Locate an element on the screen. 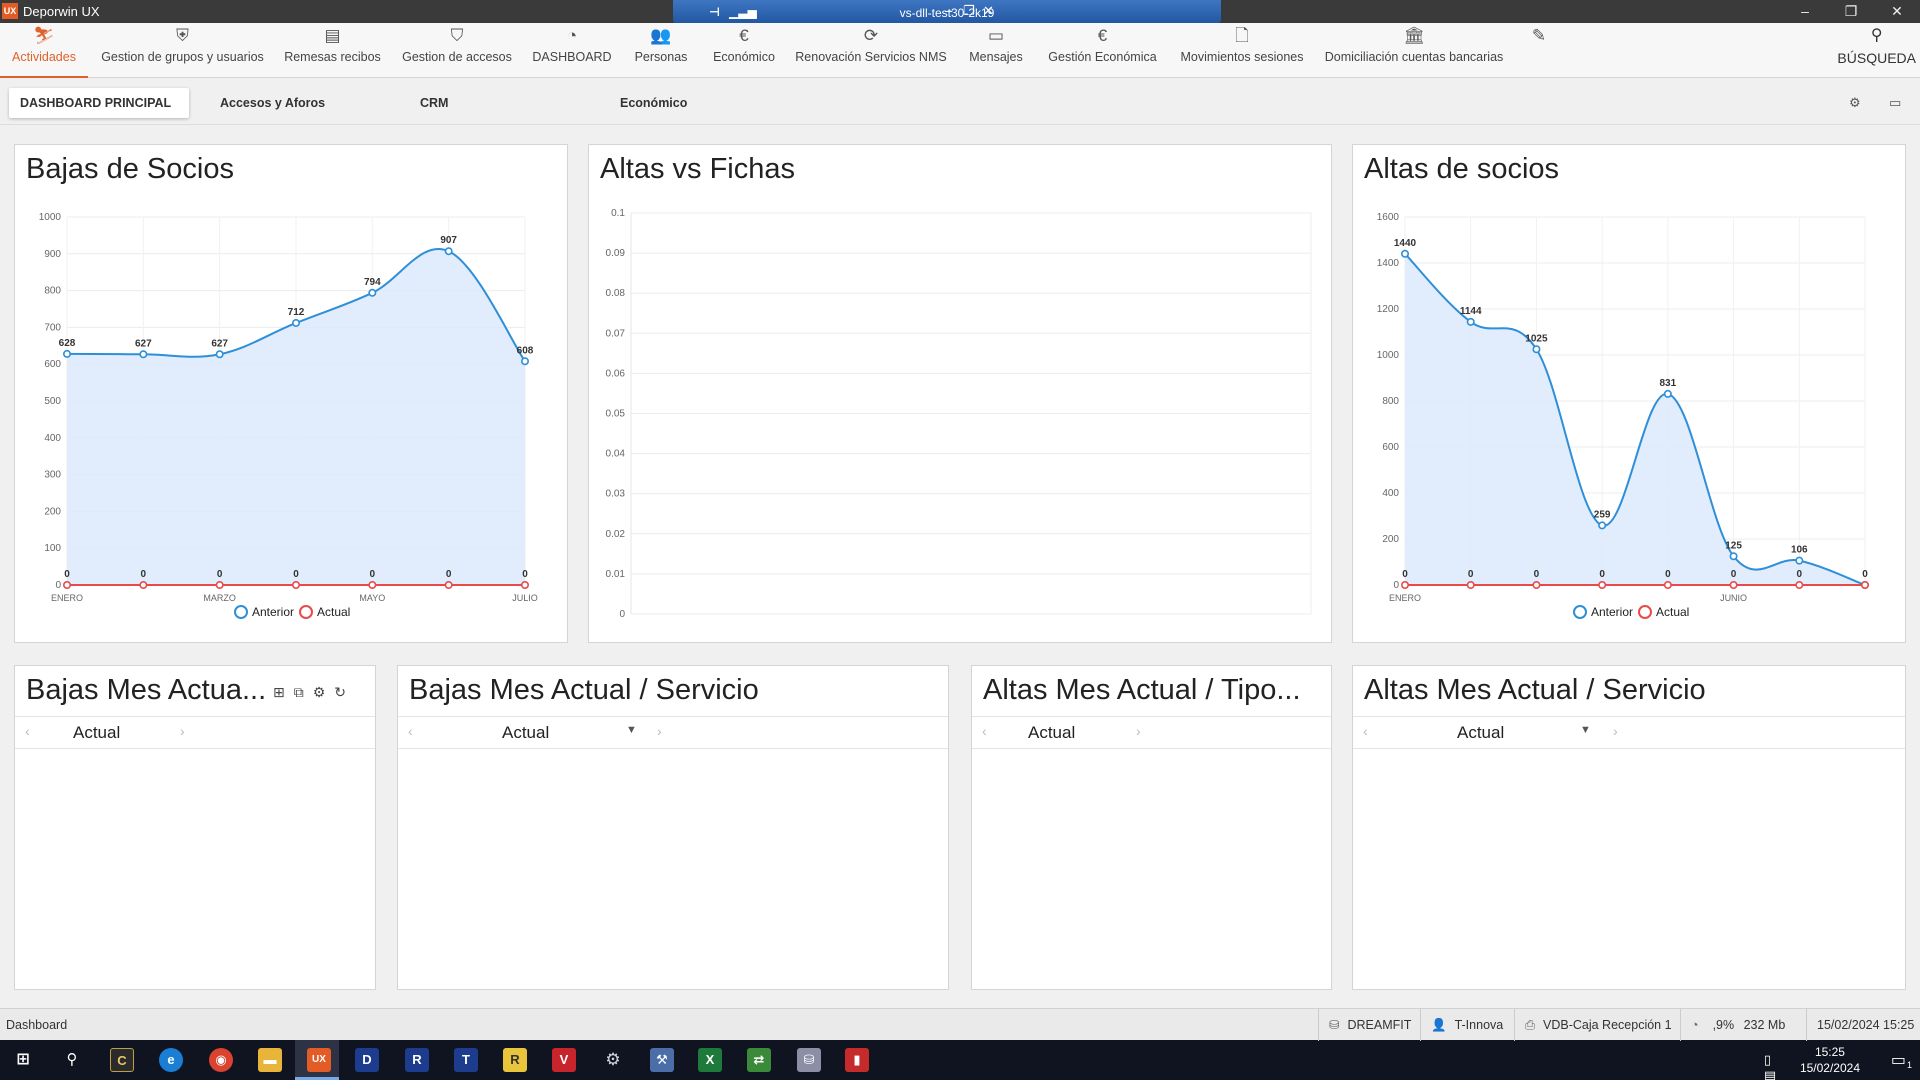  ribbon-item-gestion-de-accesos: ⛉ Gestion de accesos is located at coordinates (457, 50).